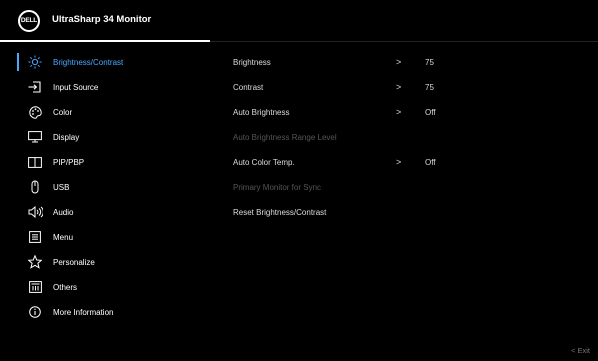 This screenshot has width=598, height=361. I want to click on sidebar-item-label: Input Source, so click(76, 87).